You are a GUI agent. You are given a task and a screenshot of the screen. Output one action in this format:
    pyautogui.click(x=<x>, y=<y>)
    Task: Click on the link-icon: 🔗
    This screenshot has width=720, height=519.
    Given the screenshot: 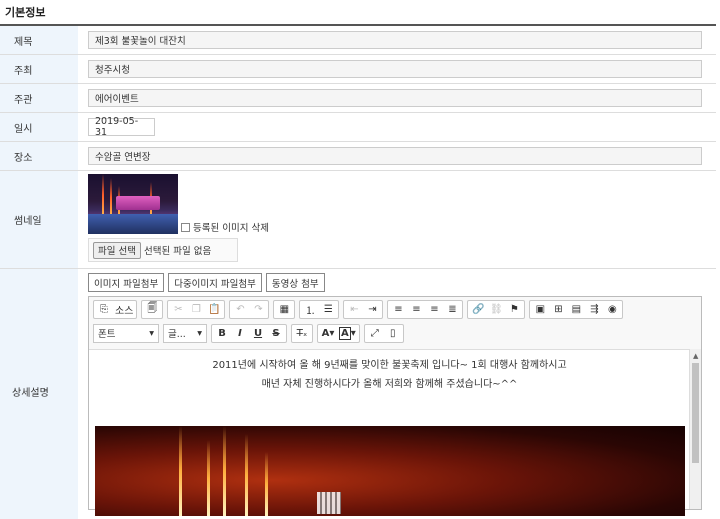 What is the action you would take?
    pyautogui.click(x=478, y=309)
    